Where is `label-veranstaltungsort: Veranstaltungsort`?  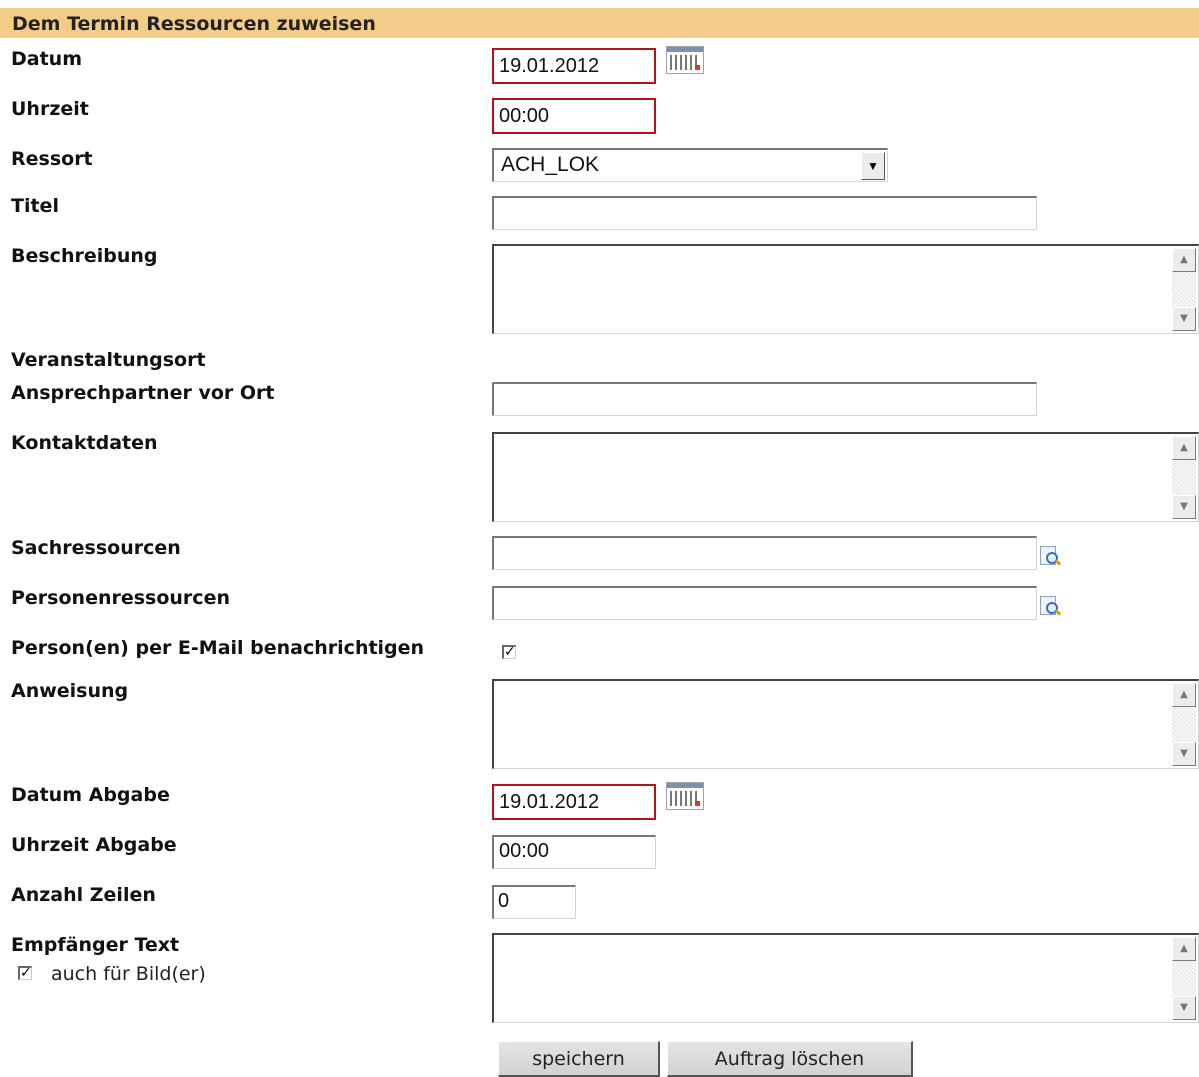 label-veranstaltungsort: Veranstaltungsort is located at coordinates (108, 360).